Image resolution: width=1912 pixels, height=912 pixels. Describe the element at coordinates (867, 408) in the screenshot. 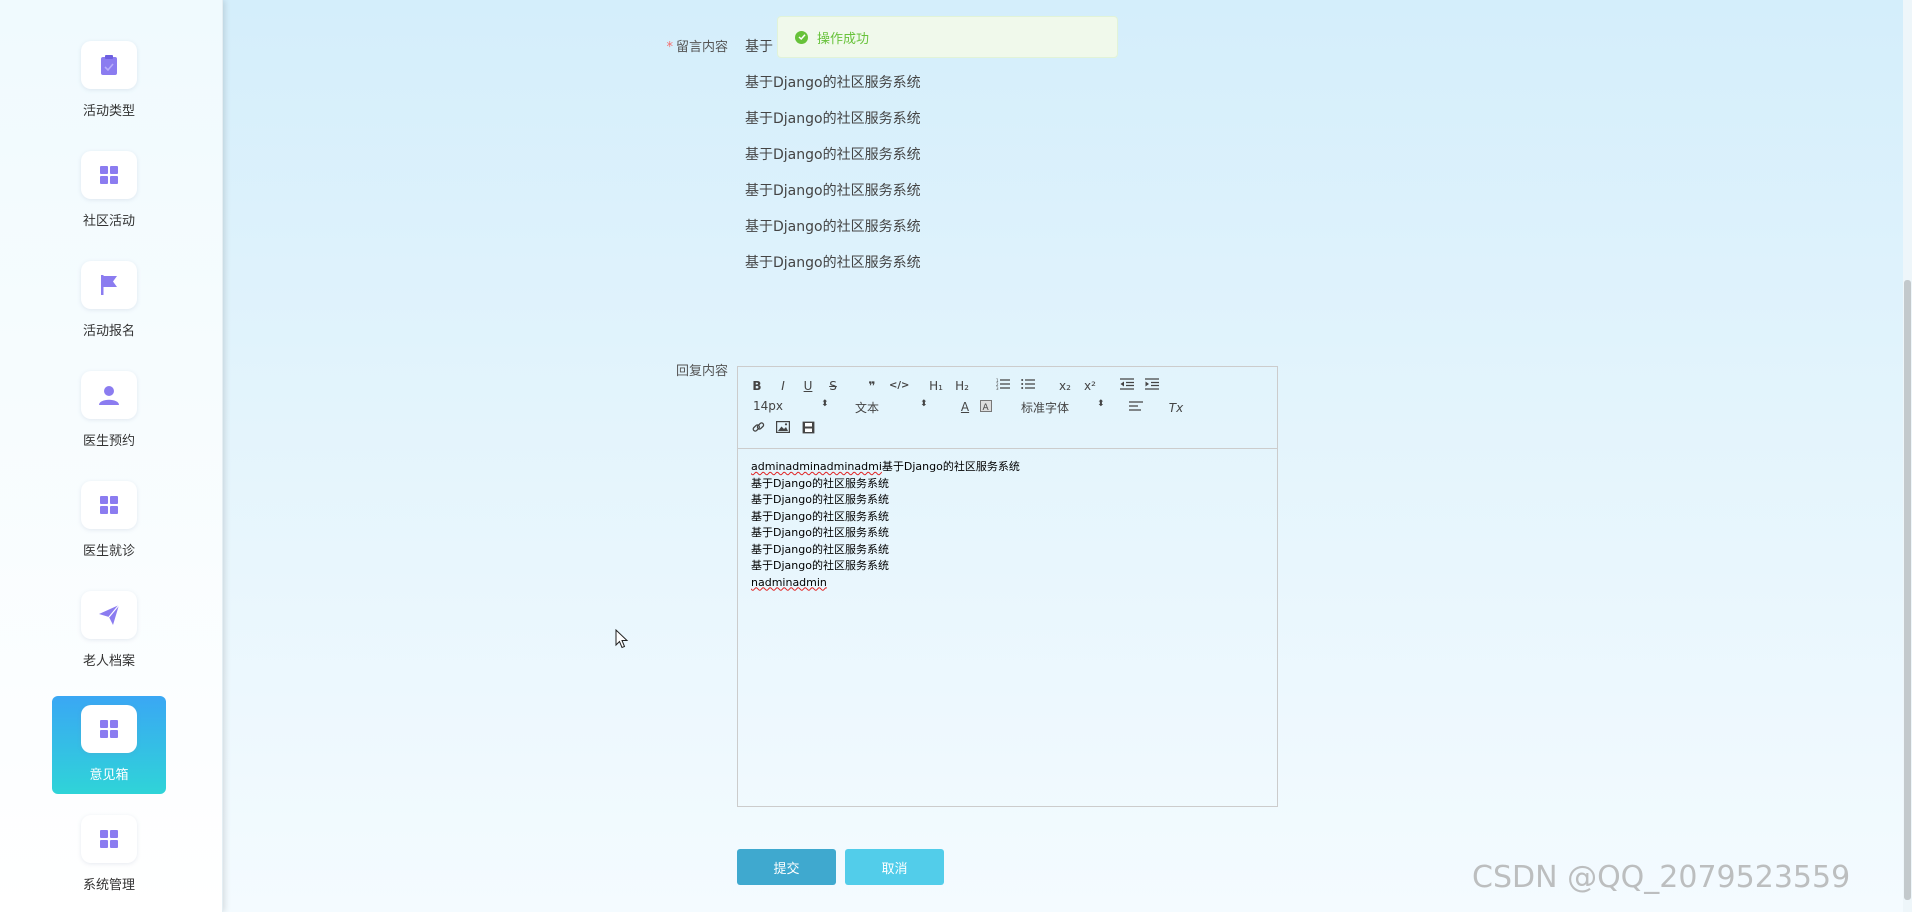

I see `header-select-value: 文本` at that location.